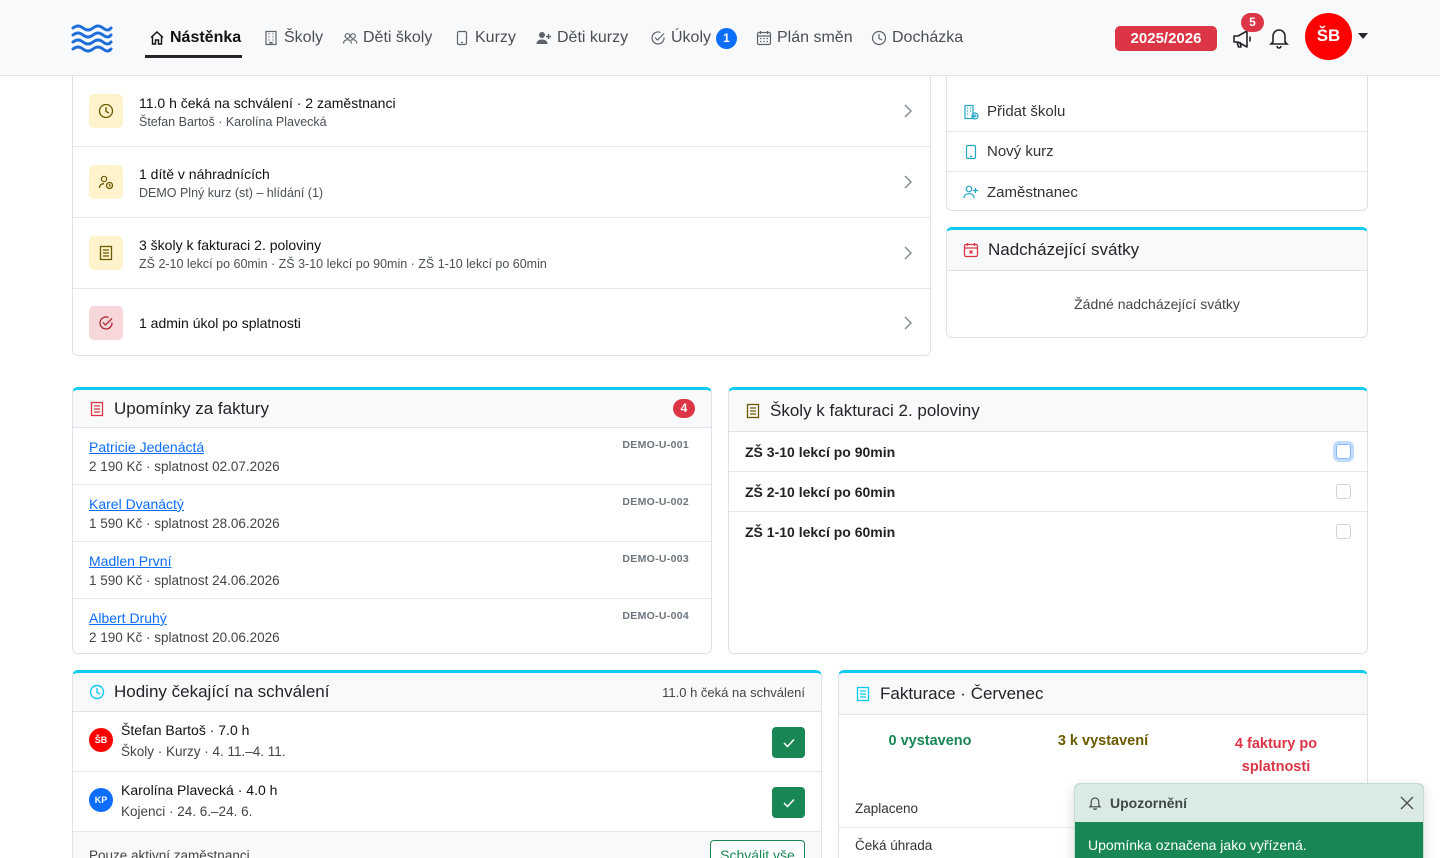 The image size is (1440, 858). Describe the element at coordinates (231, 193) in the screenshot. I see `task-subtitle: DEMO Plný kurz (st) – hlídání (1)` at that location.